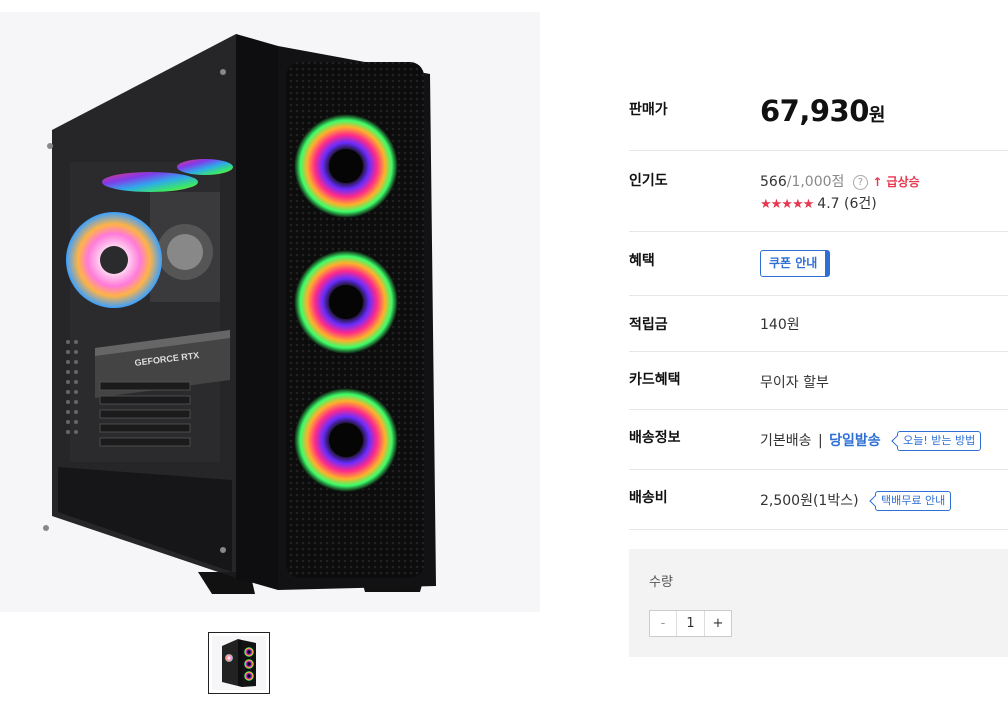  Describe the element at coordinates (855, 441) in the screenshot. I see `same-day-shipping: 당일발송` at that location.